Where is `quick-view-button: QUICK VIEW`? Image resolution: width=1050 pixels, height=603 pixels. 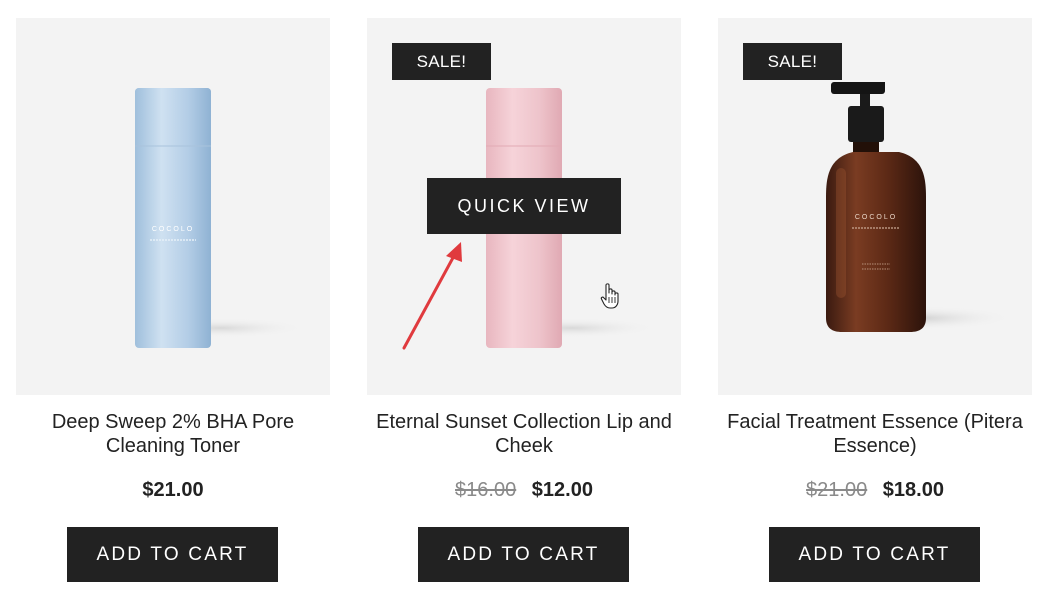 quick-view-button: QUICK VIEW is located at coordinates (524, 206).